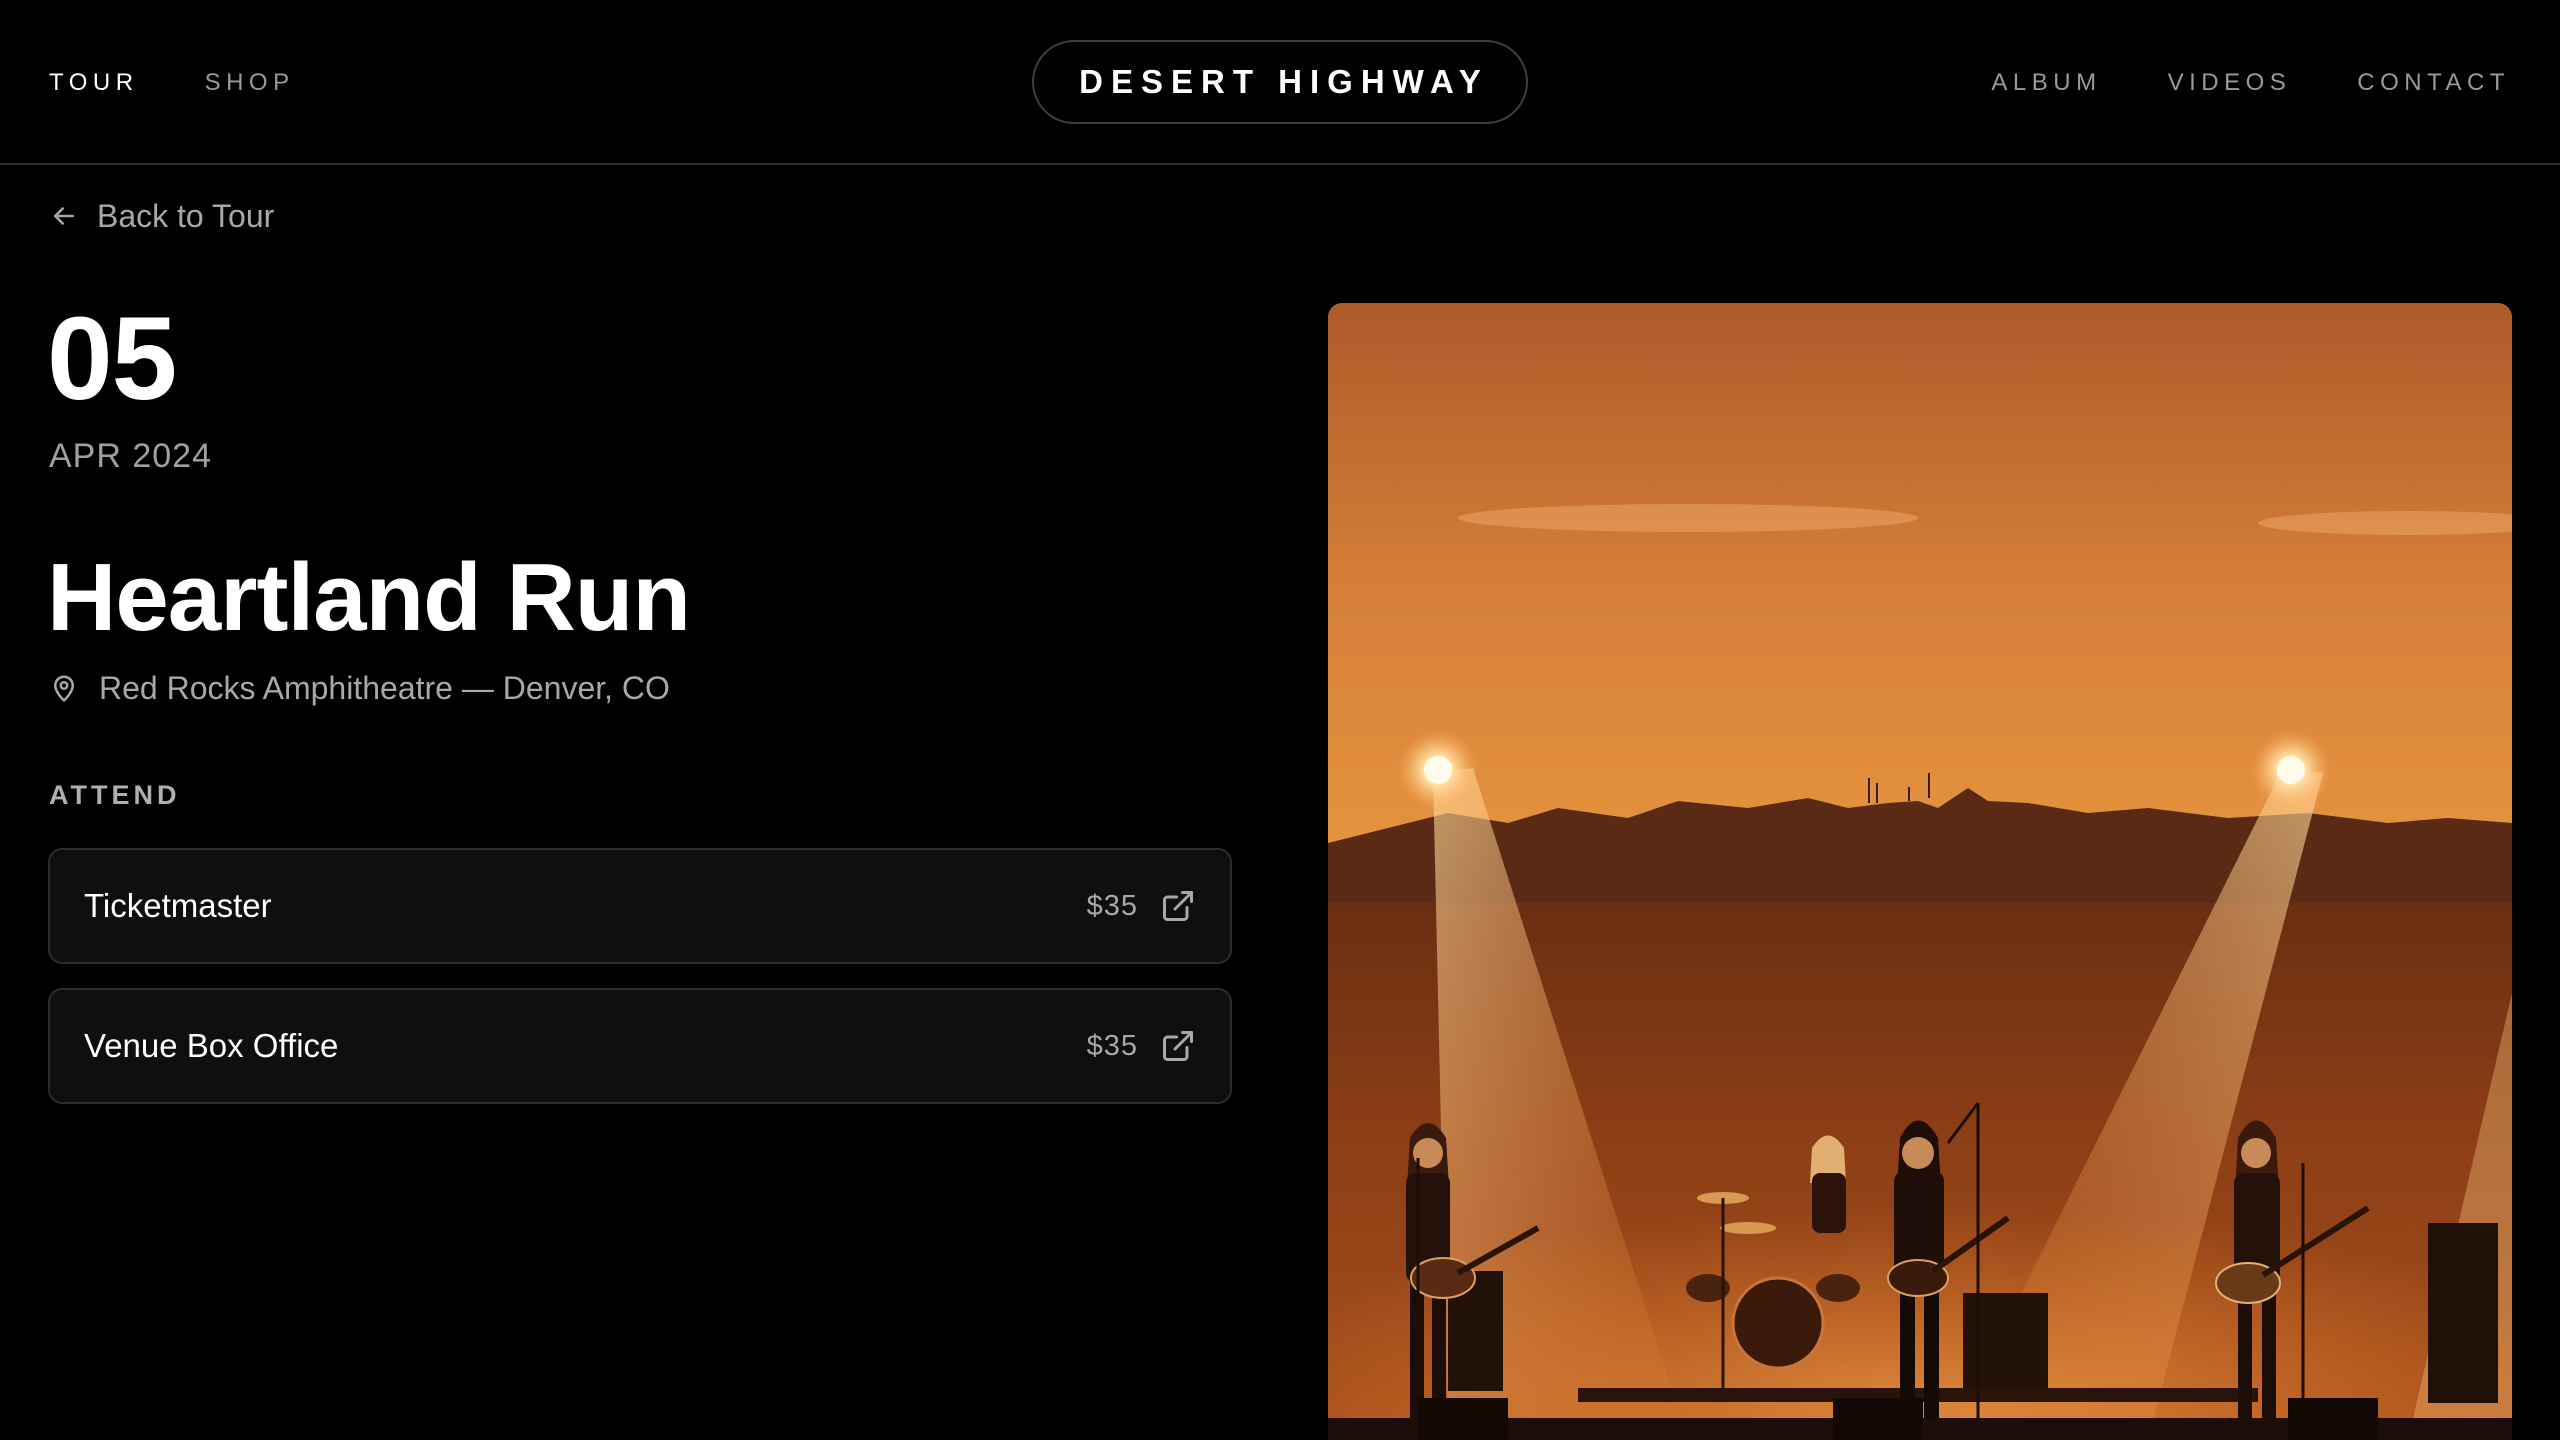 Image resolution: width=2560 pixels, height=1440 pixels. Describe the element at coordinates (130, 456) in the screenshot. I see `event-month-year: APR 2024` at that location.